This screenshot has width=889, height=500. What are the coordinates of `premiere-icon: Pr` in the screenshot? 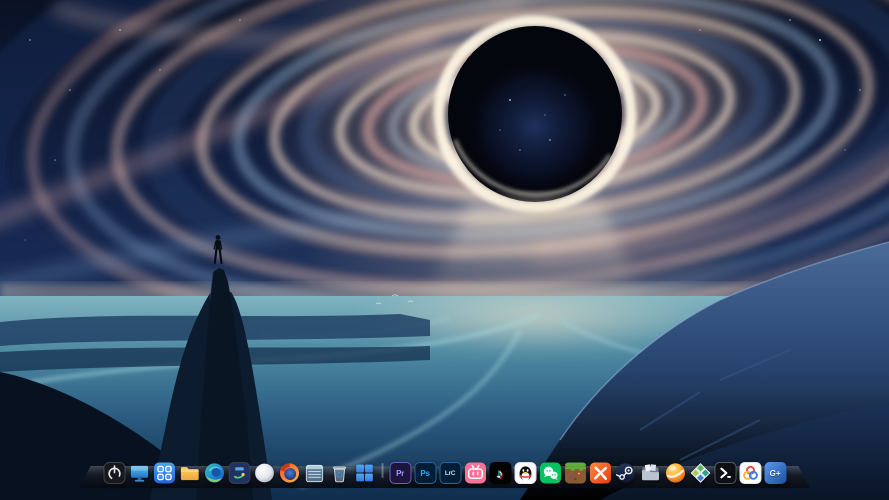 It's located at (400, 473).